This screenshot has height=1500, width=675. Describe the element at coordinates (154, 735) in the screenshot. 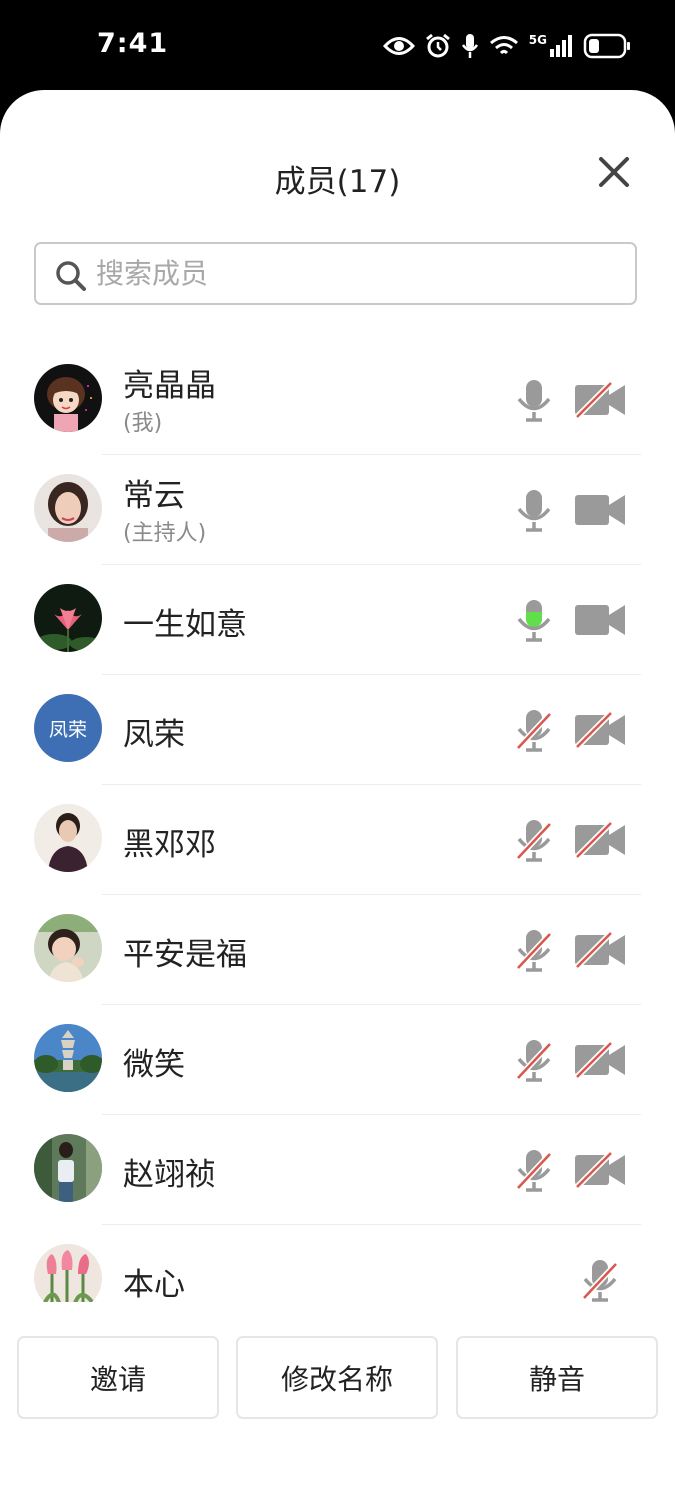

I see `member-name: 凤荣` at that location.